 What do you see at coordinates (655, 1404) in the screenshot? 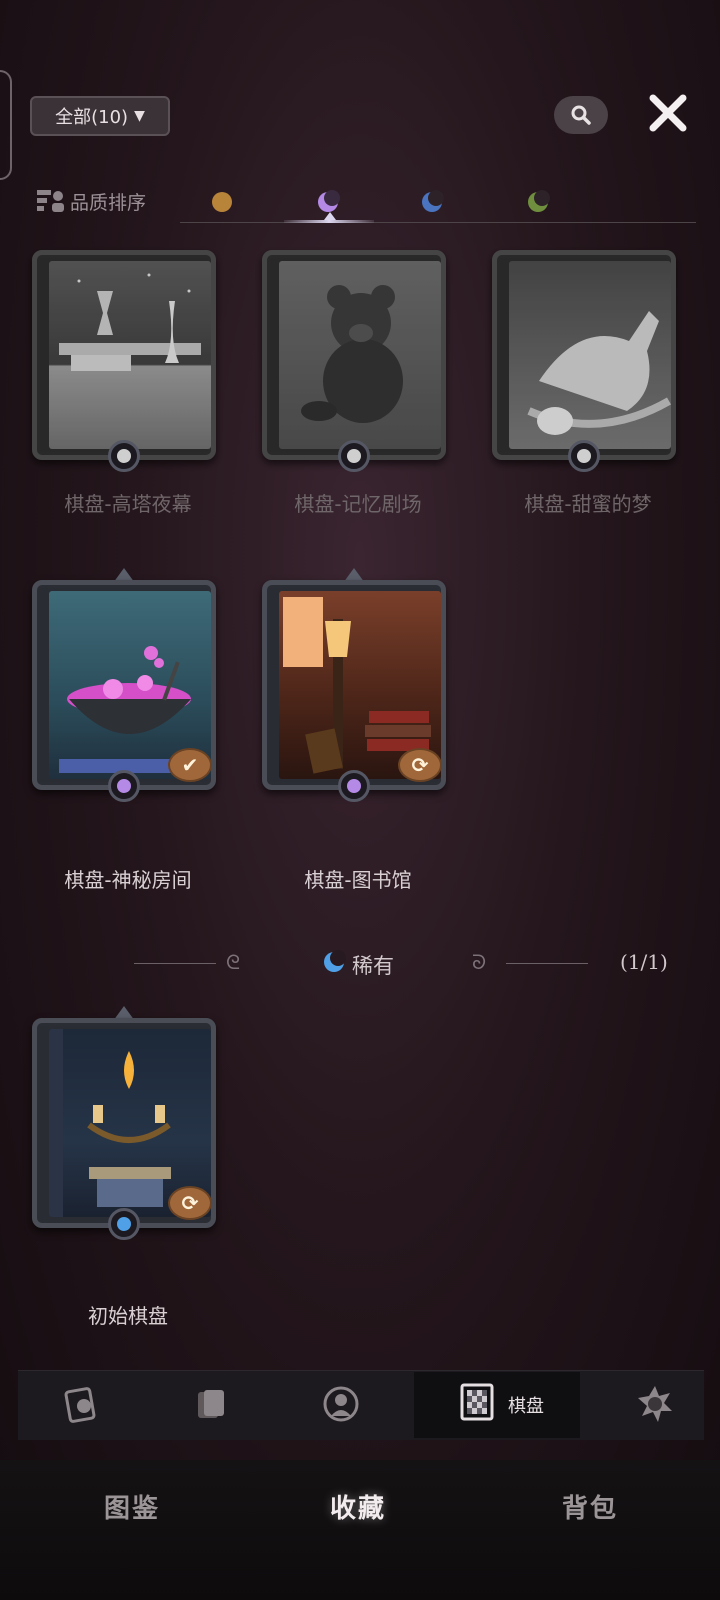
I see `sun-icon` at bounding box center [655, 1404].